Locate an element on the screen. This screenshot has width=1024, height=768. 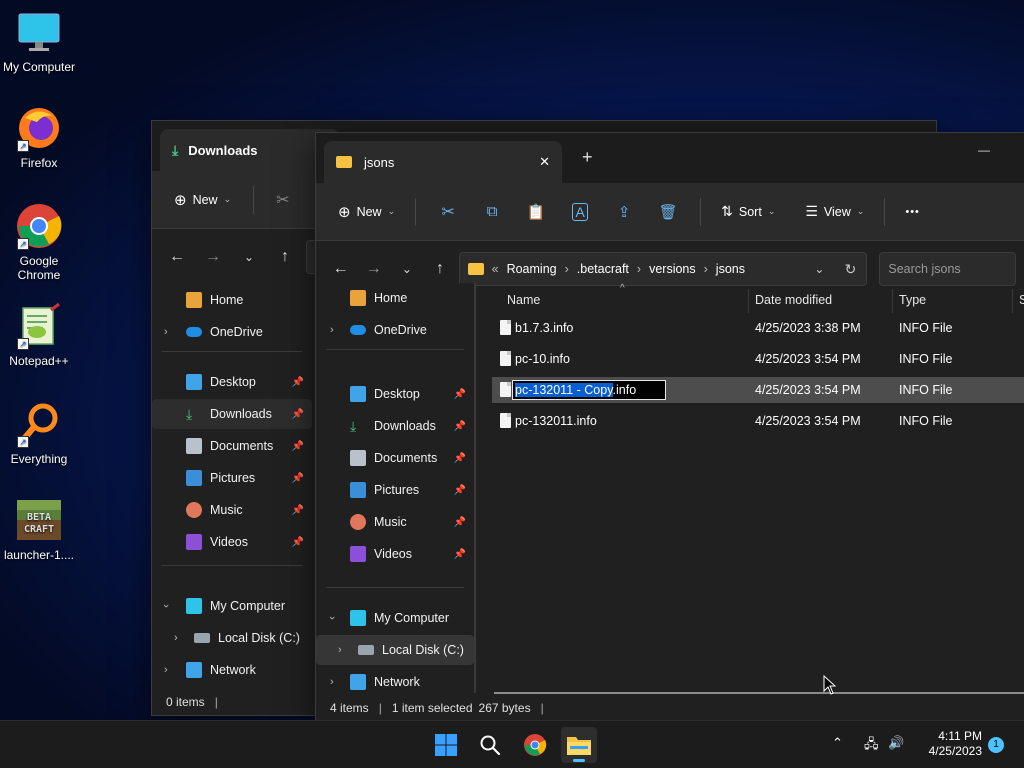
column-header-date-modified: Date modified is located at coordinates (793, 300).